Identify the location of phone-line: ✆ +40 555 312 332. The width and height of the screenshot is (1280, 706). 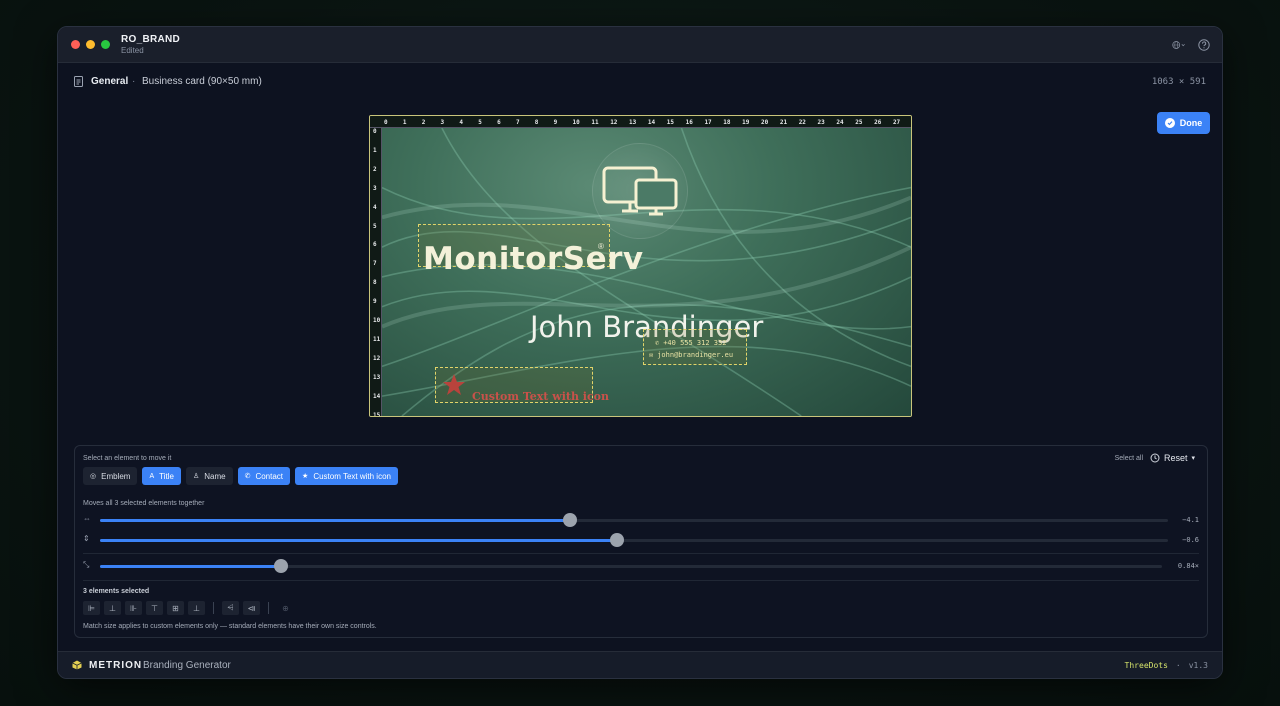
(690, 343).